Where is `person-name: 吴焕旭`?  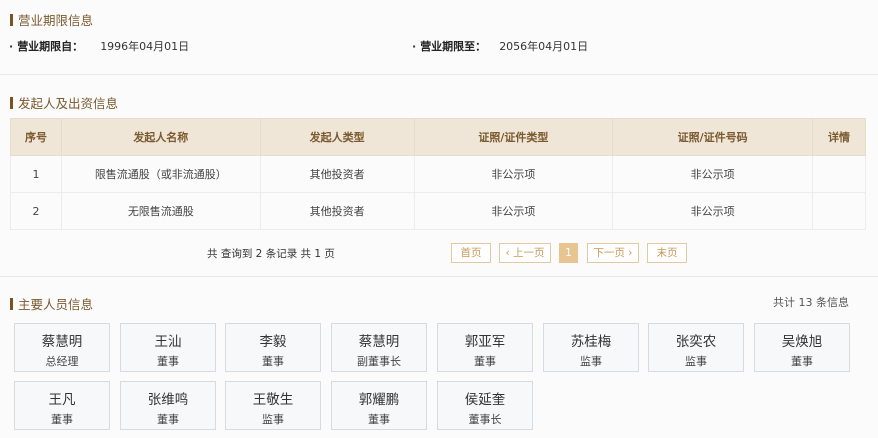 person-name: 吴焕旭 is located at coordinates (802, 342).